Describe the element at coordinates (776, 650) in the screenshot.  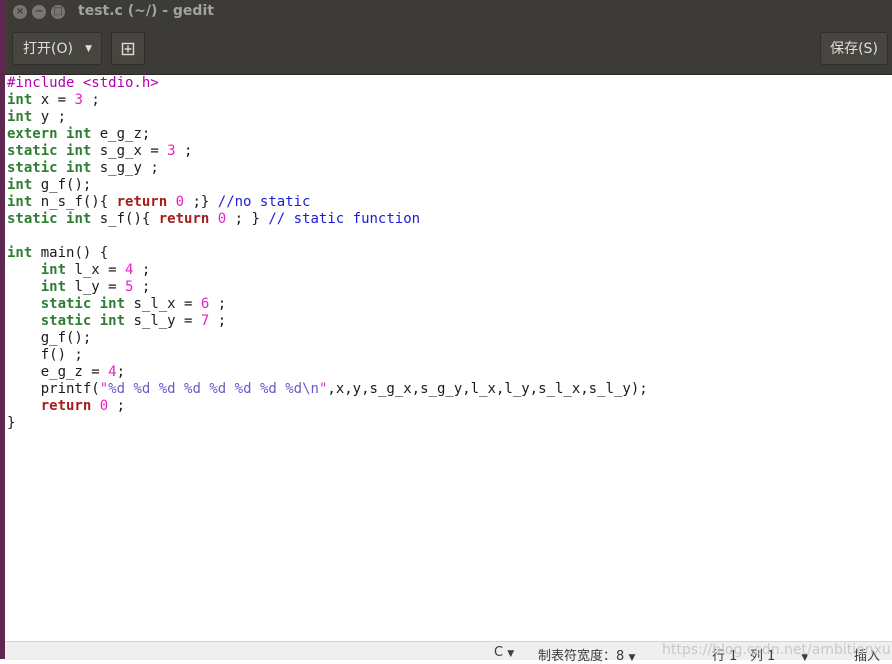
I see `watermark: https://blog.csdn.net/ambitionxu` at that location.